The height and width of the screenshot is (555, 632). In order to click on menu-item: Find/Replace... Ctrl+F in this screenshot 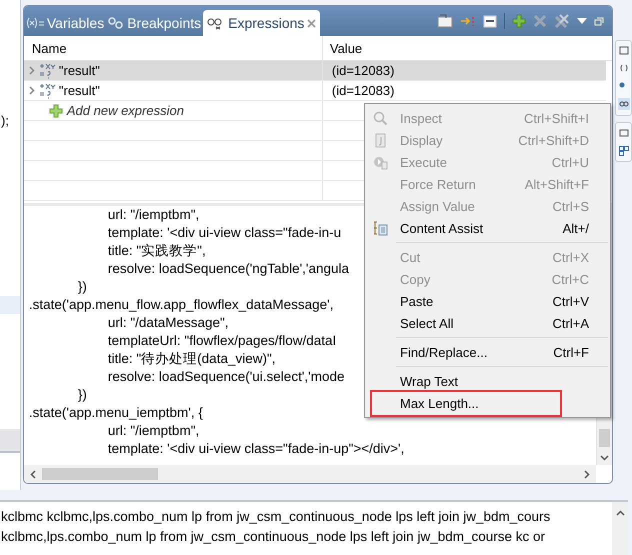, I will do `click(487, 352)`.